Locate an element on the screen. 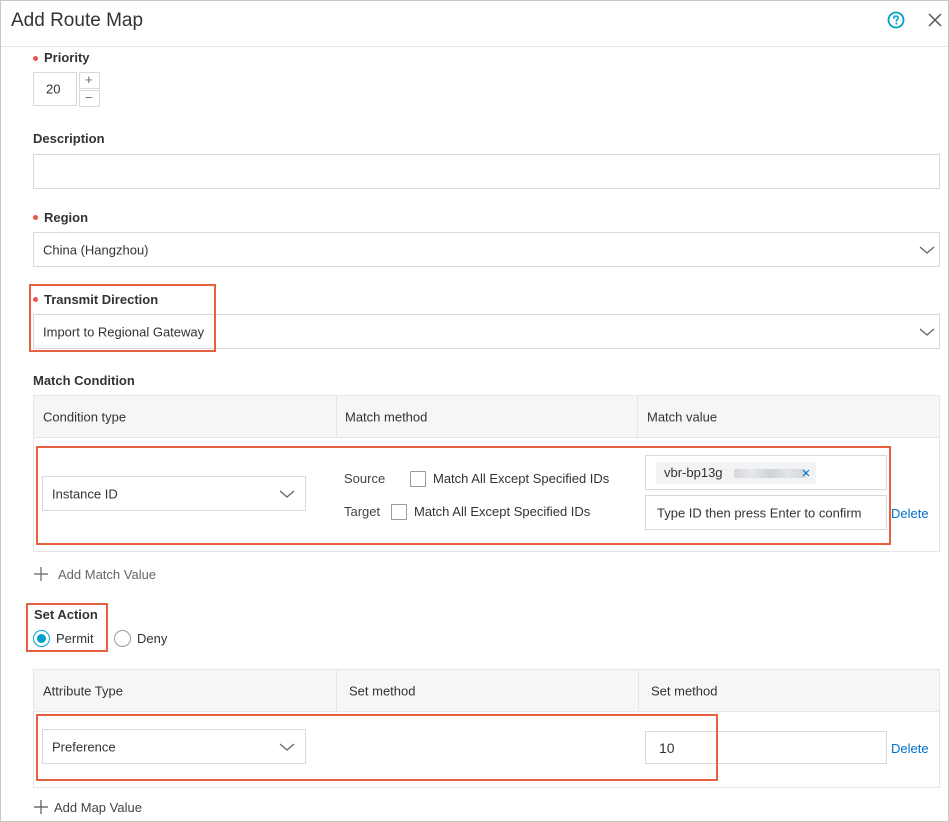  permit-label: Permit is located at coordinates (75, 638).